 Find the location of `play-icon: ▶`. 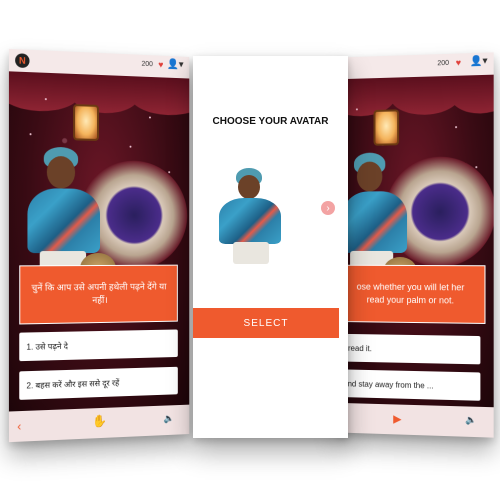

play-icon: ▶ is located at coordinates (397, 418).